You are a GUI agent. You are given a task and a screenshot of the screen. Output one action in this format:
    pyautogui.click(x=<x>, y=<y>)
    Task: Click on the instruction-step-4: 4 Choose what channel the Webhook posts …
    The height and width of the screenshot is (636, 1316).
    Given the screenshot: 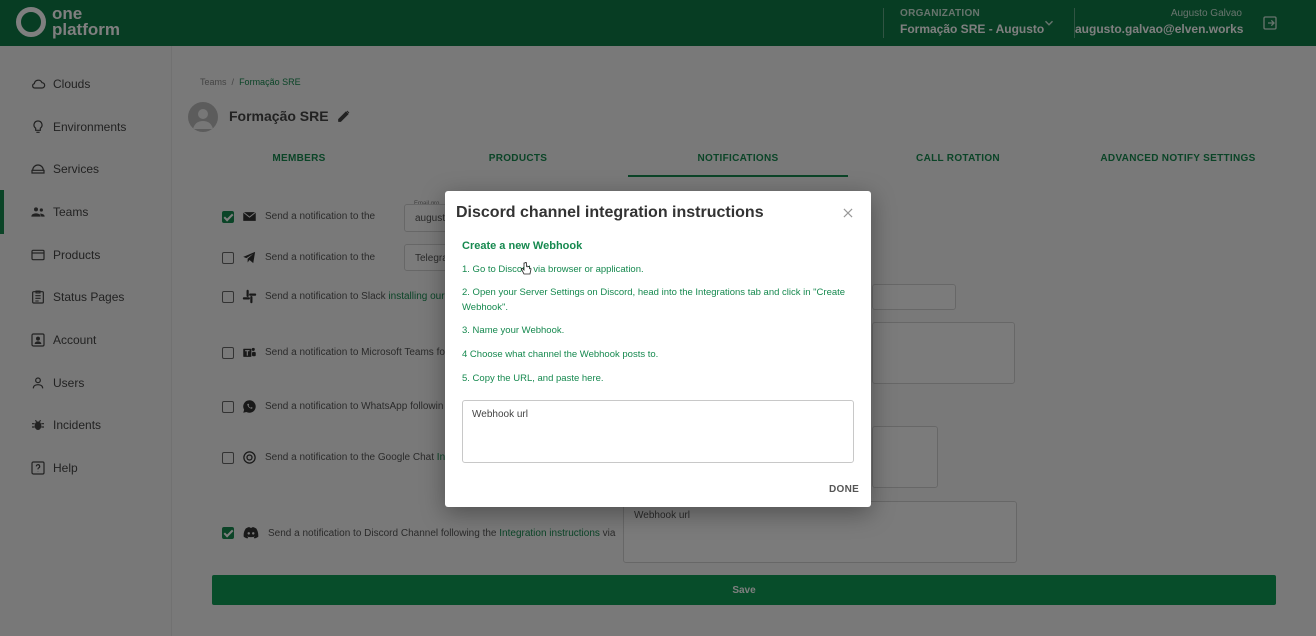 What is the action you would take?
    pyautogui.click(x=560, y=354)
    